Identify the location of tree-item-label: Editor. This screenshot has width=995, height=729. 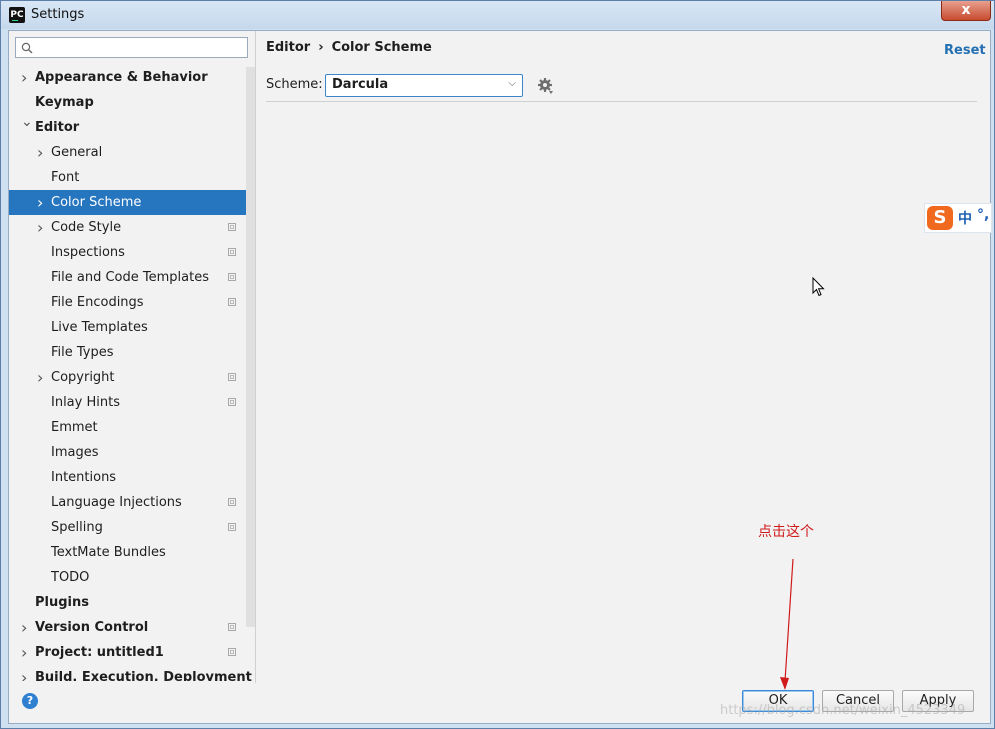
(57, 127).